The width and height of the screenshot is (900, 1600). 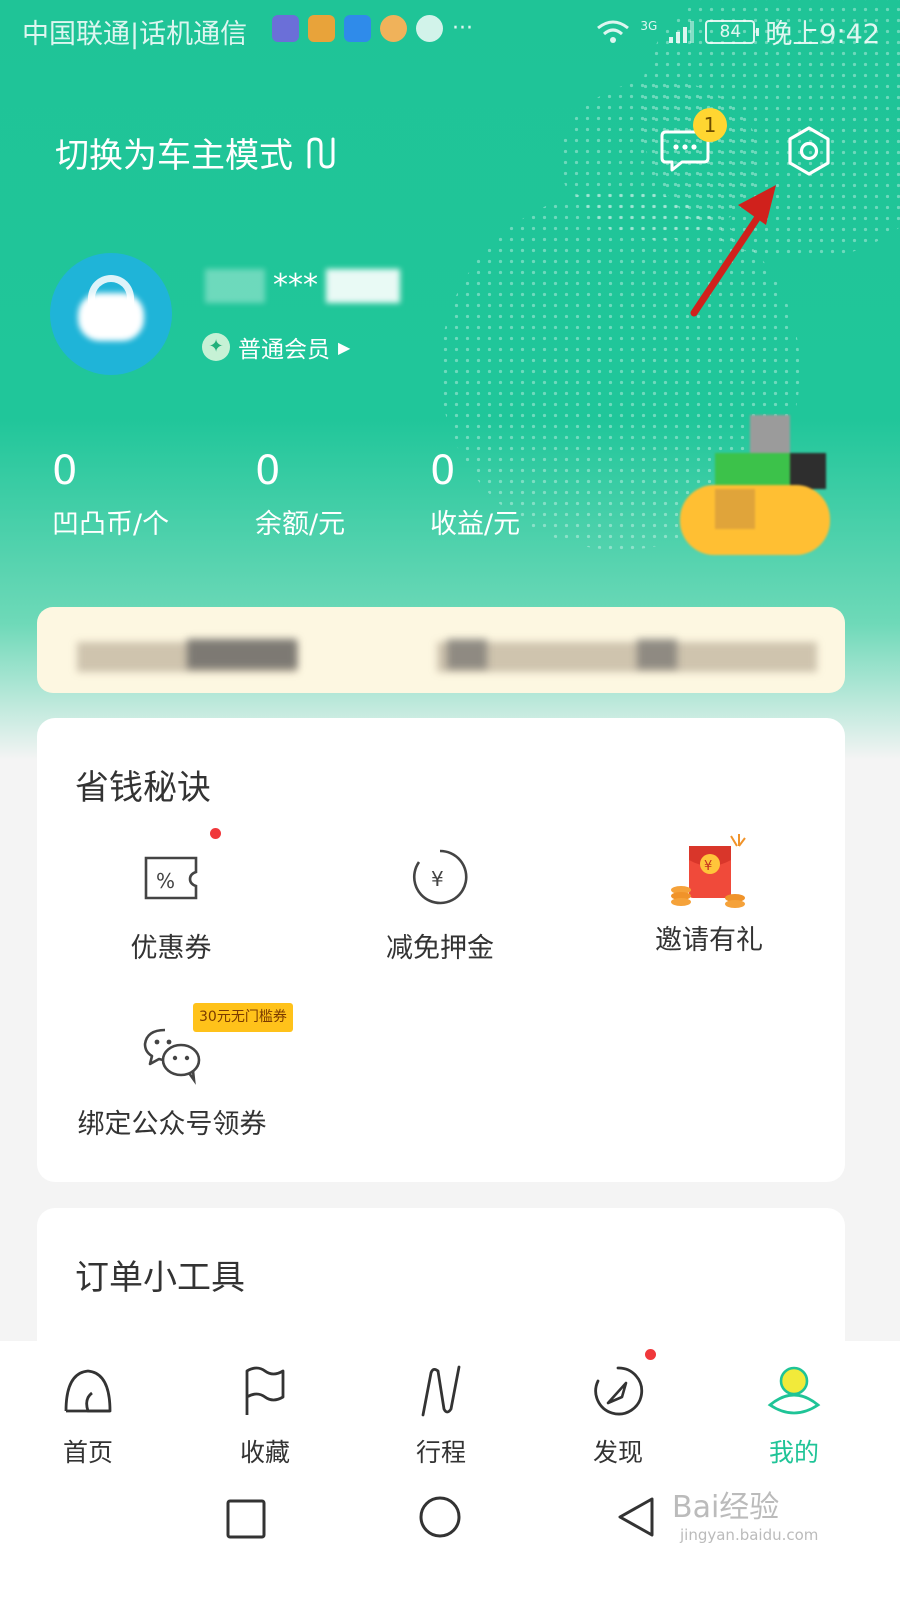 I want to click on nav-label: 收藏, so click(x=264, y=1452).